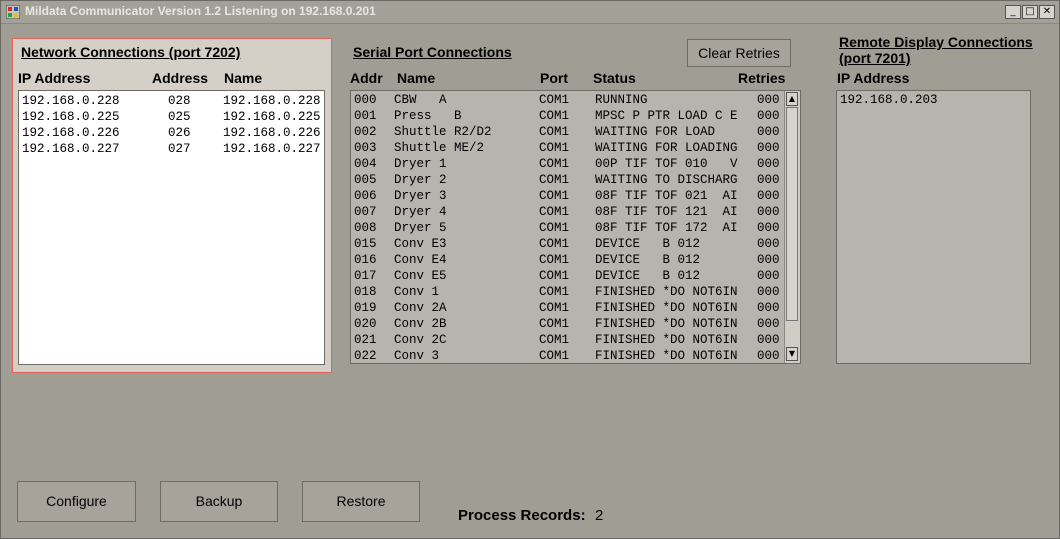  I want to click on process-records-label: Process Records:, so click(522, 515).